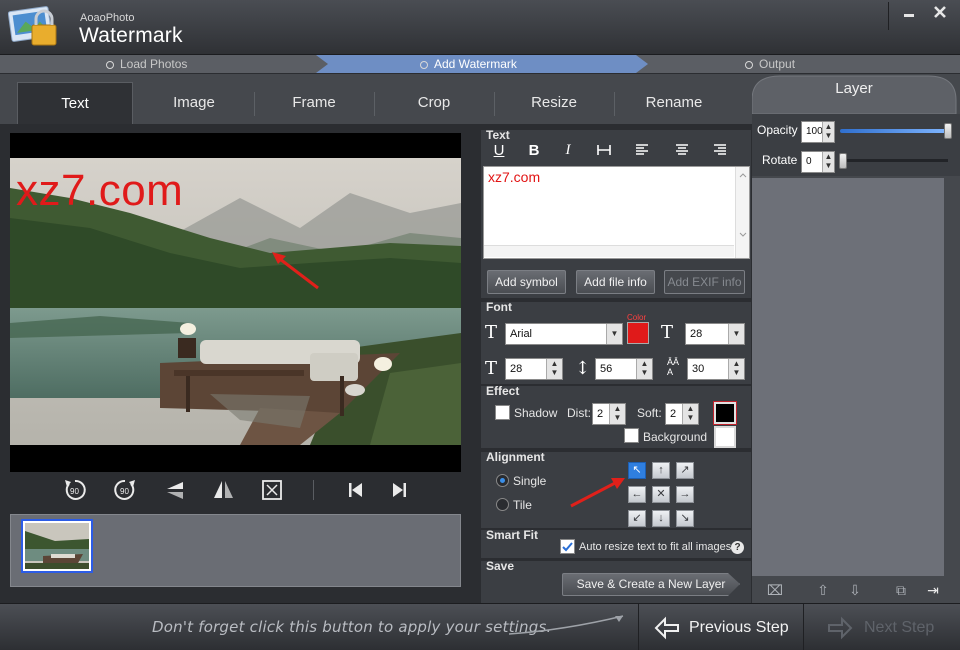 The width and height of the screenshot is (960, 650). What do you see at coordinates (682, 414) in the screenshot?
I see `shadow-softness-stepper: 2 ▲ ▼` at bounding box center [682, 414].